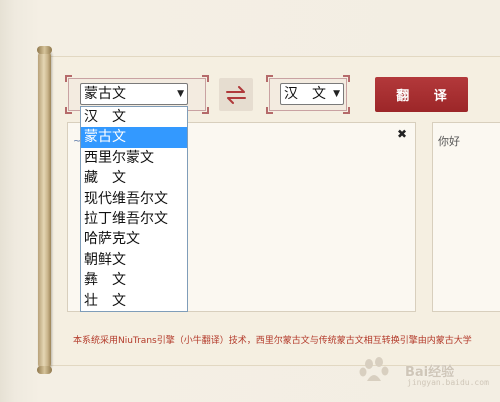  I want to click on language-option: 西里尔蒙文, so click(134, 158).